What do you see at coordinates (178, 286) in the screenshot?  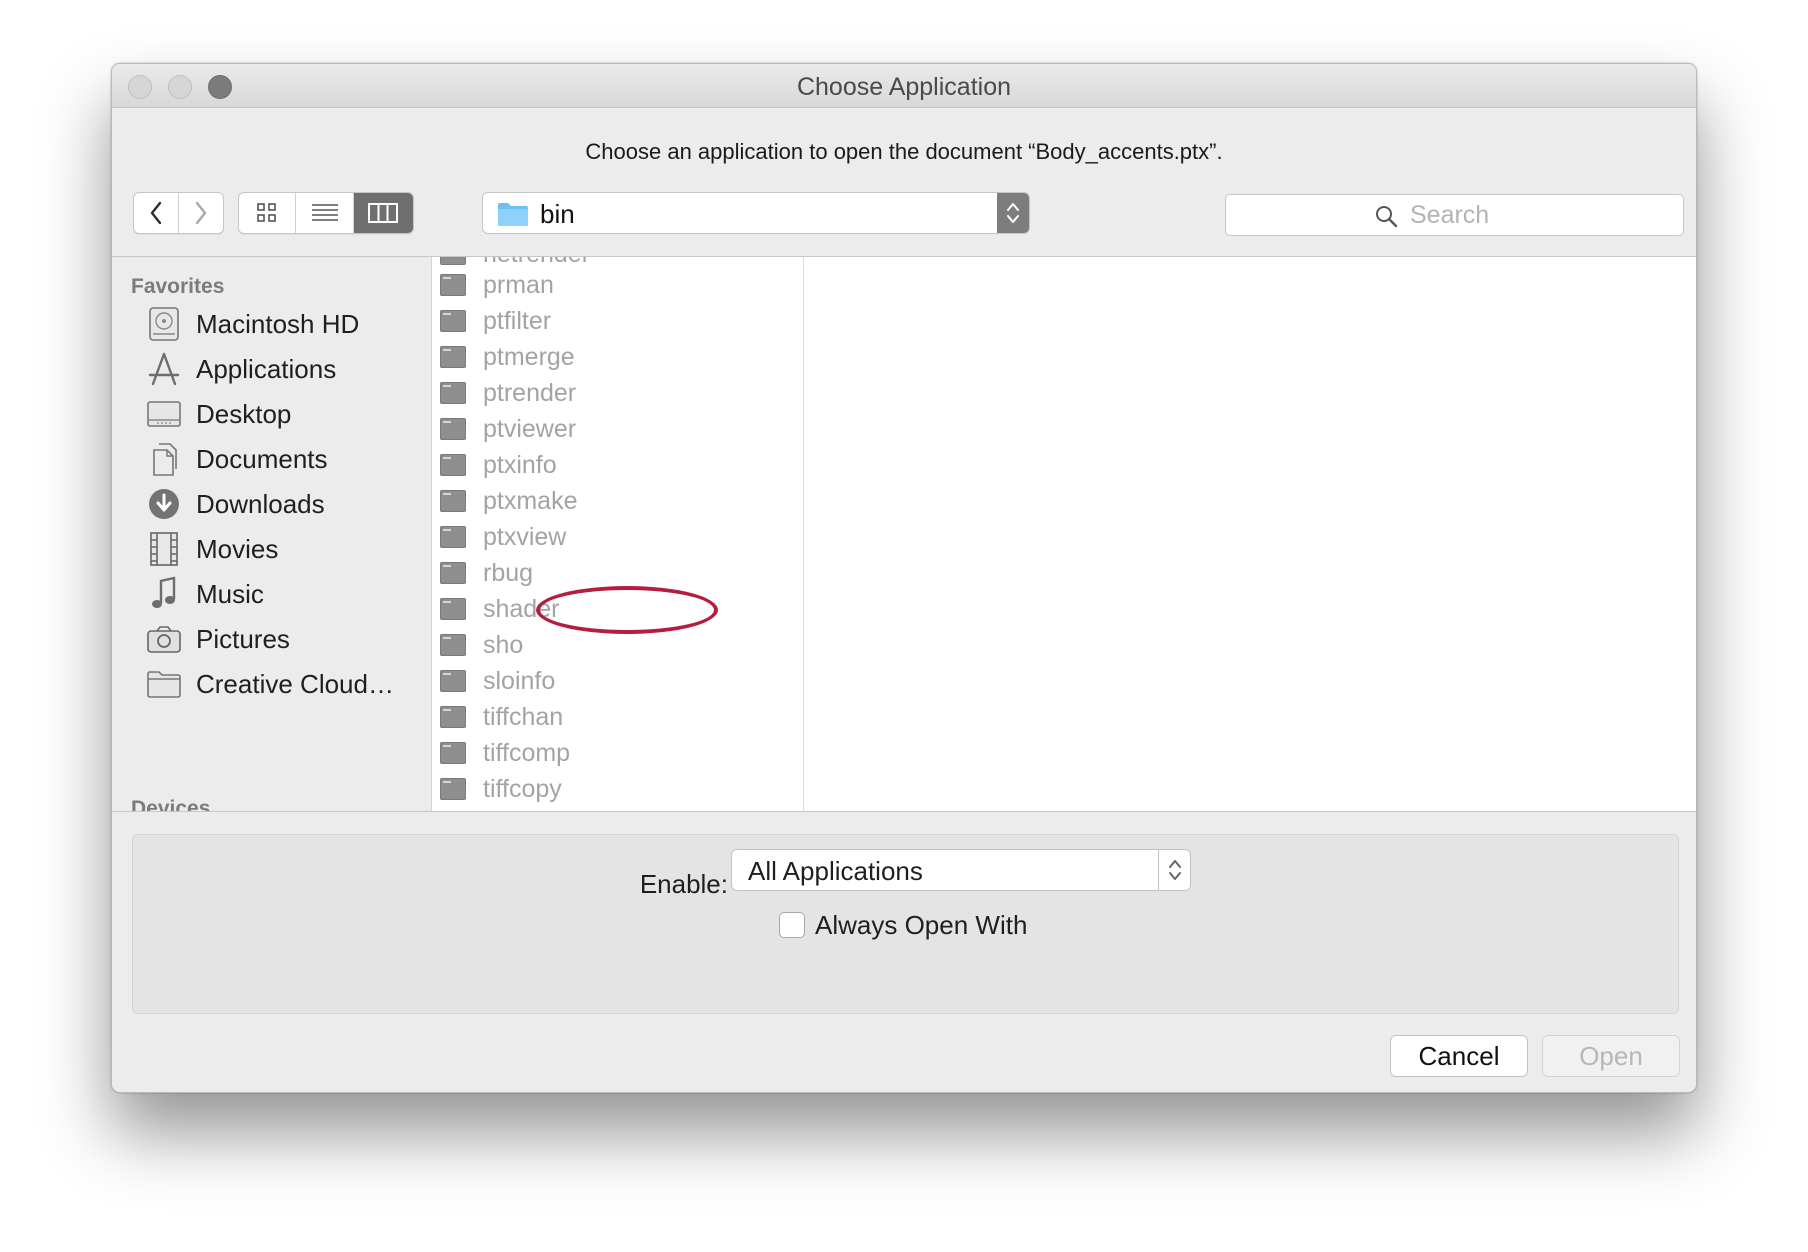 I see `favorites-heading: Favorites` at bounding box center [178, 286].